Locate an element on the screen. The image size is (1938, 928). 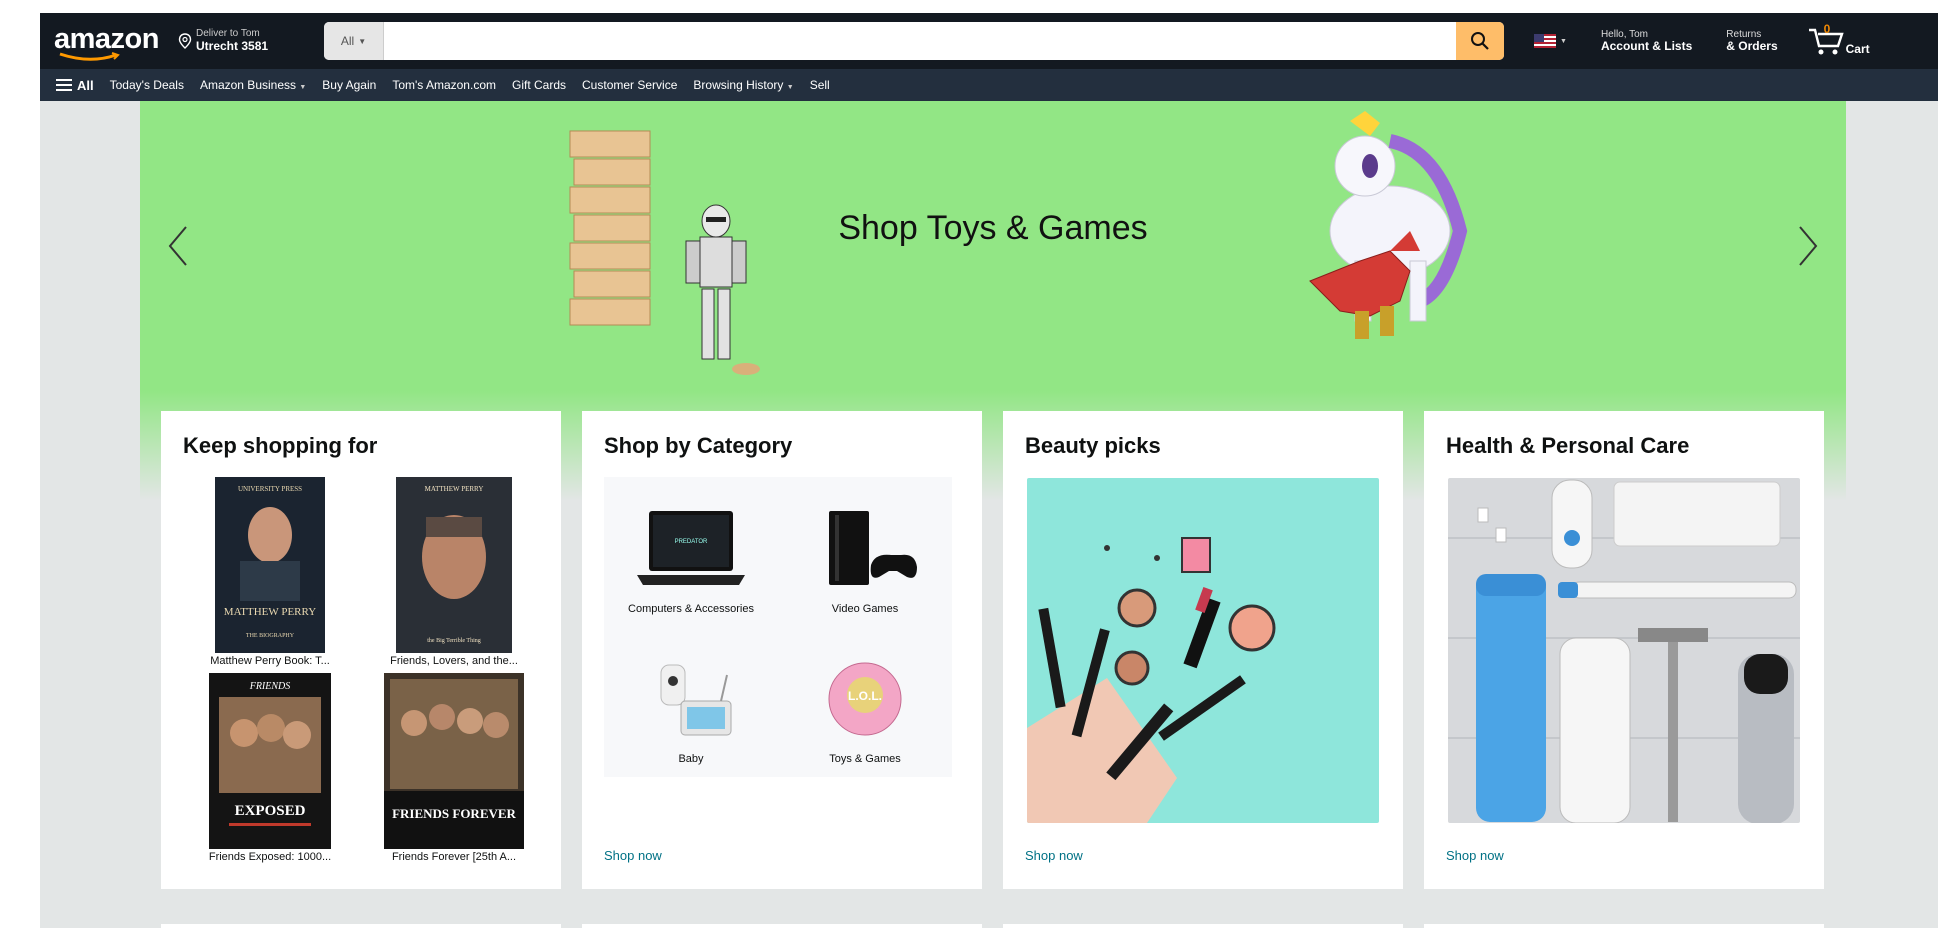
lol-ball-toy-image: L.O.L. is located at coordinates (865, 699).